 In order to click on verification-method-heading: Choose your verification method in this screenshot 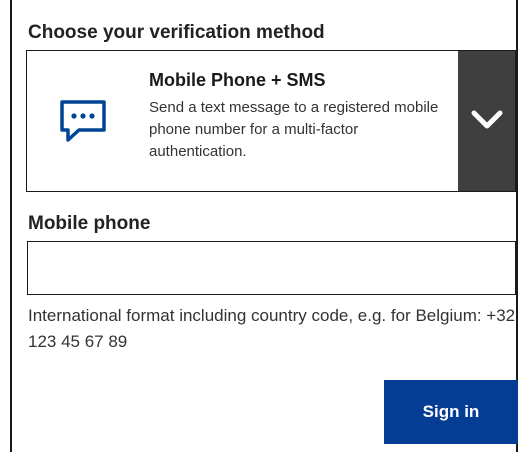, I will do `click(176, 32)`.